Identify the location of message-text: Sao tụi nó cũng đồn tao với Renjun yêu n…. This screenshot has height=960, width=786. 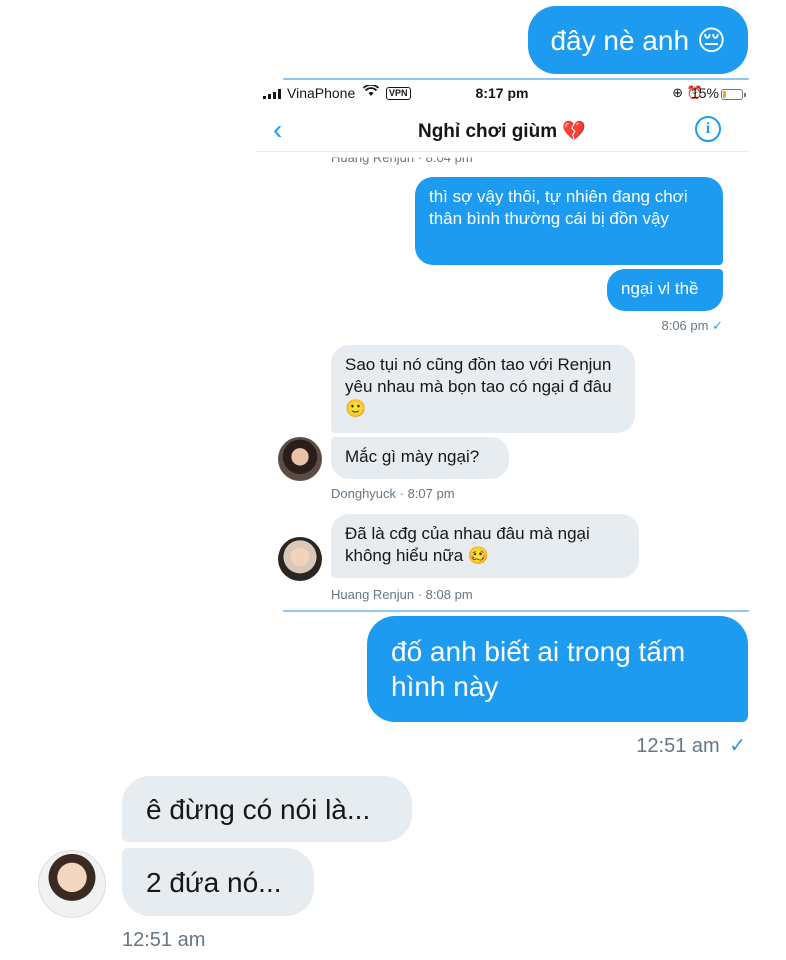
(478, 387).